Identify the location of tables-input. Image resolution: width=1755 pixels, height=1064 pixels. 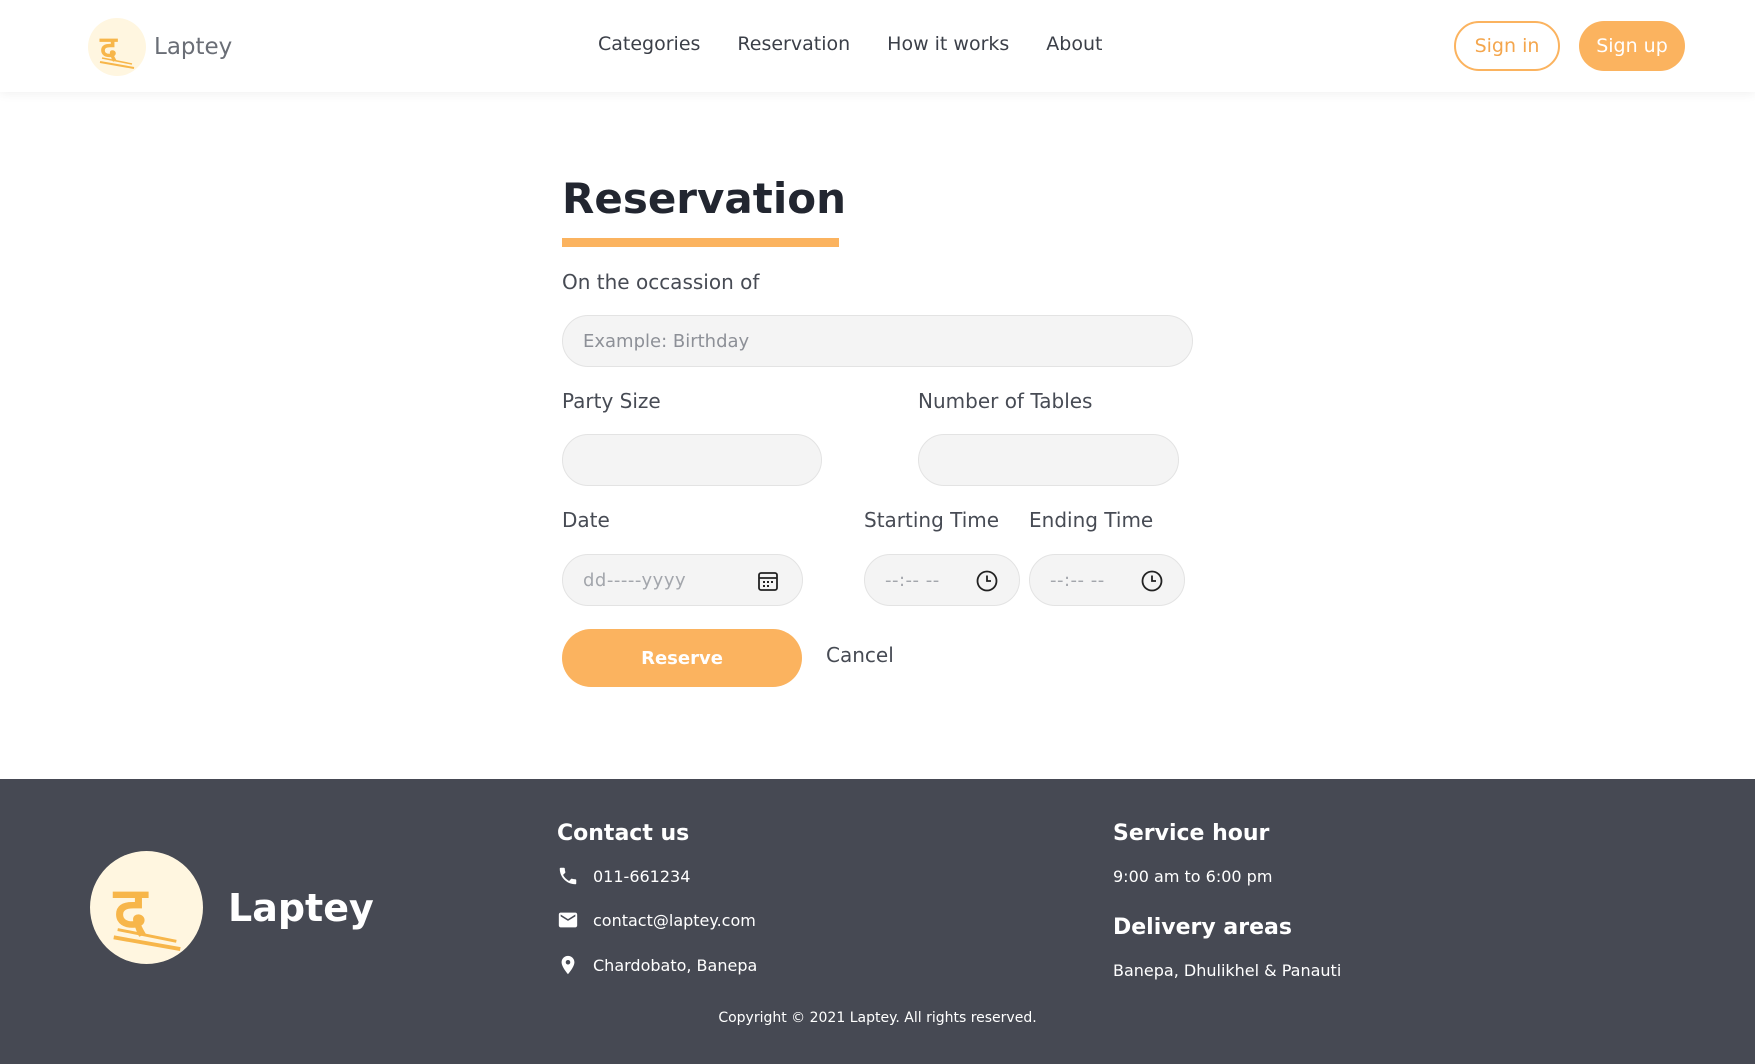
(1058, 460).